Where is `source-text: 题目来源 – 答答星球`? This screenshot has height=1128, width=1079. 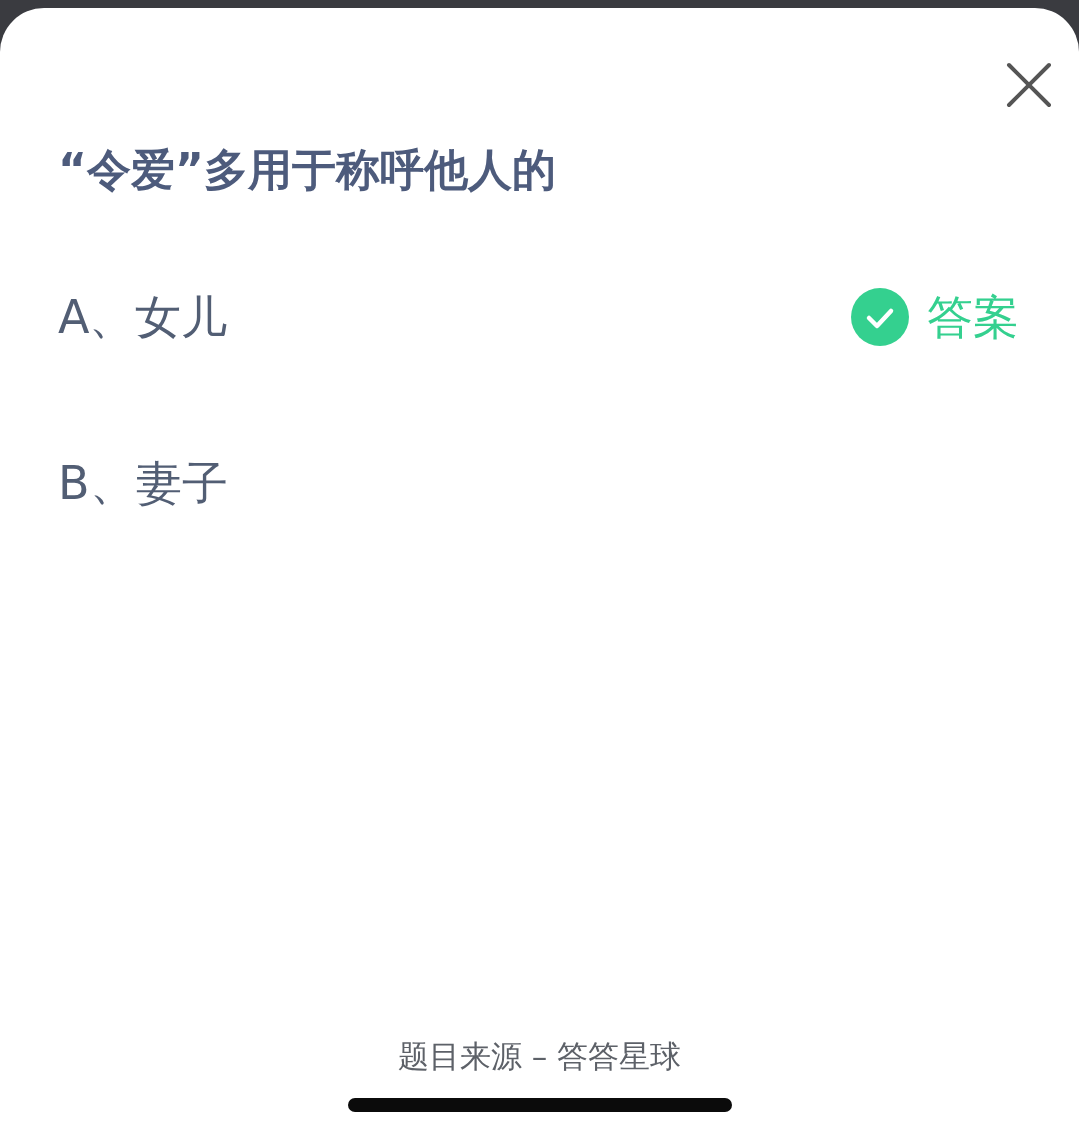 source-text: 题目来源 – 答答星球 is located at coordinates (539, 1056).